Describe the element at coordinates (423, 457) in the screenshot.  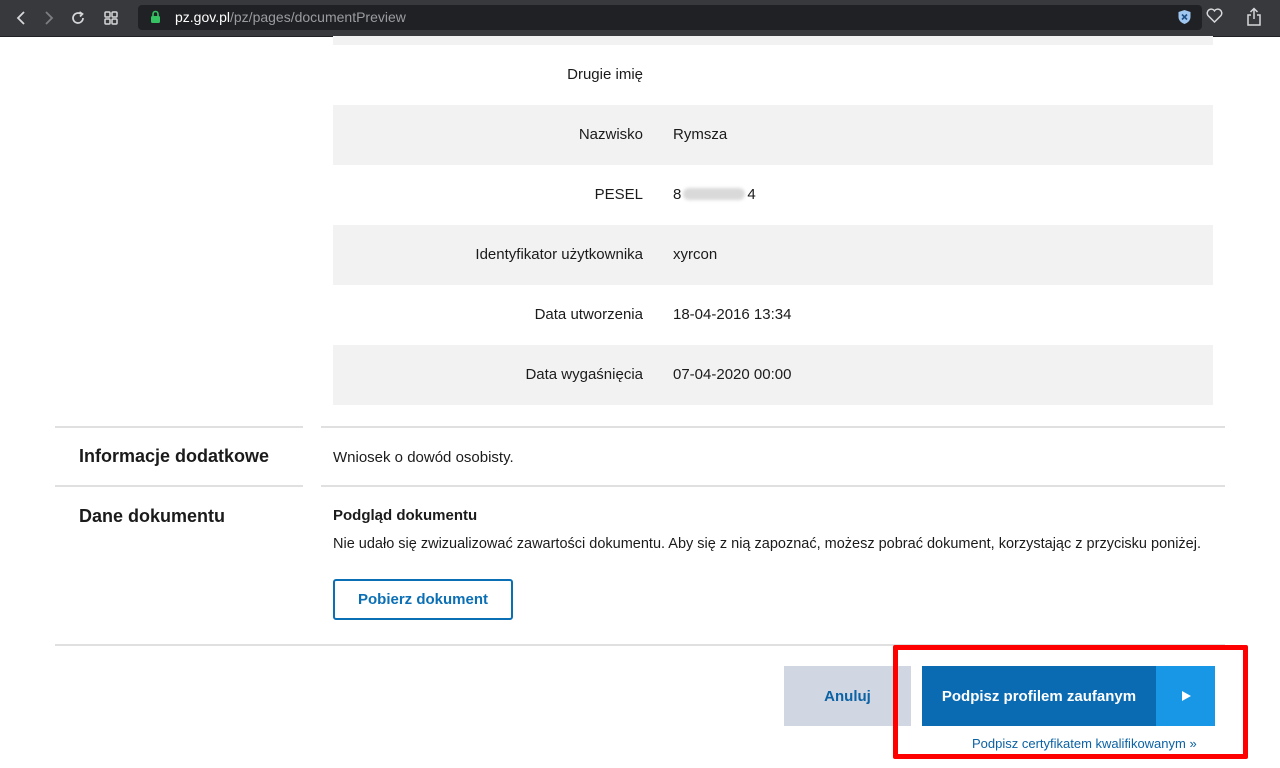
I see `additional-info-text: Wniosek o dowód osobisty.` at that location.